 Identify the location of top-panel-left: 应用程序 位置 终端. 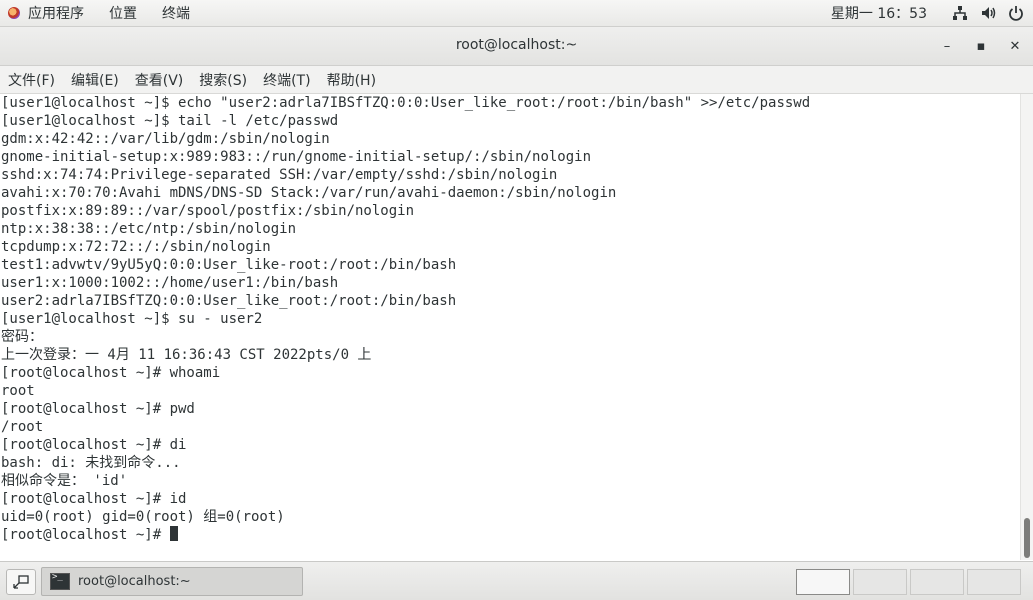
(110, 13).